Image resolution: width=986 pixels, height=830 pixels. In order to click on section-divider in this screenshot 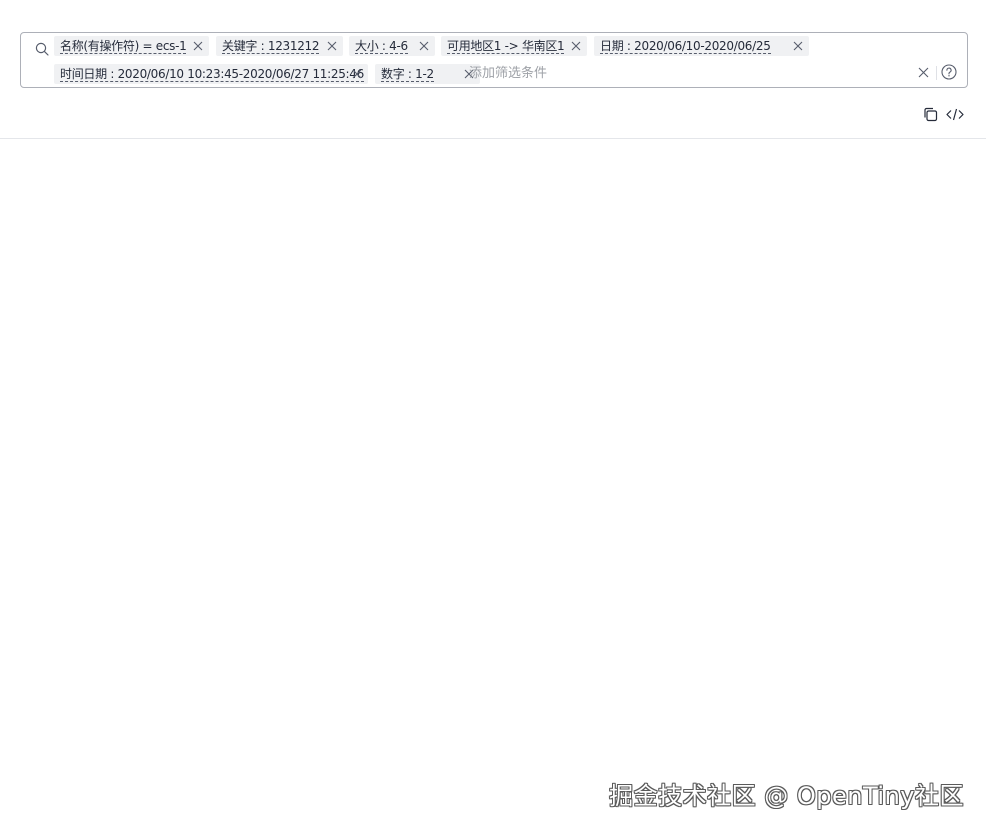, I will do `click(493, 138)`.